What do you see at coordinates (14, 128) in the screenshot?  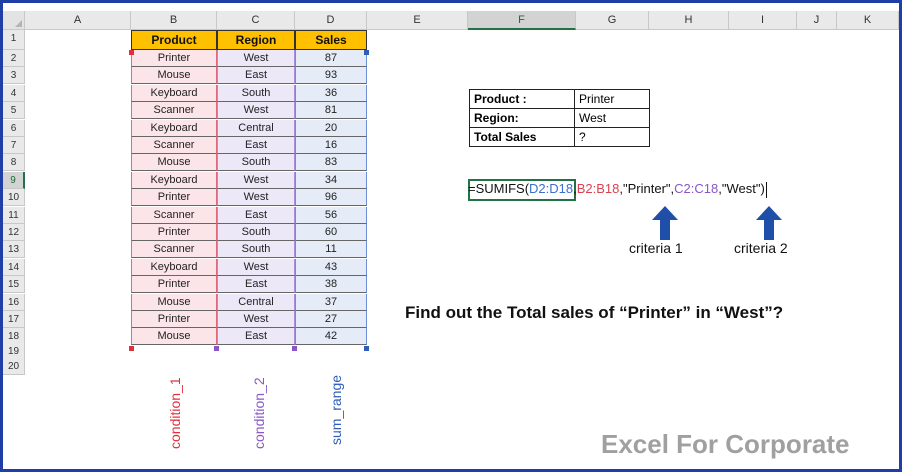 I see `row-header-6: 6` at bounding box center [14, 128].